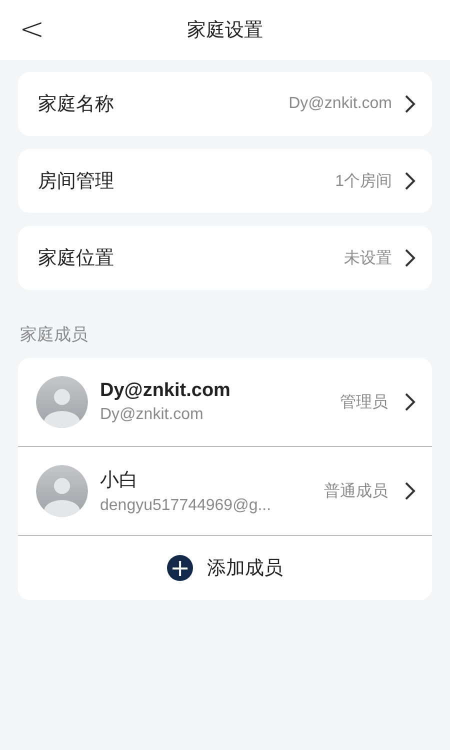  I want to click on setting-label: 家庭位置, so click(76, 259).